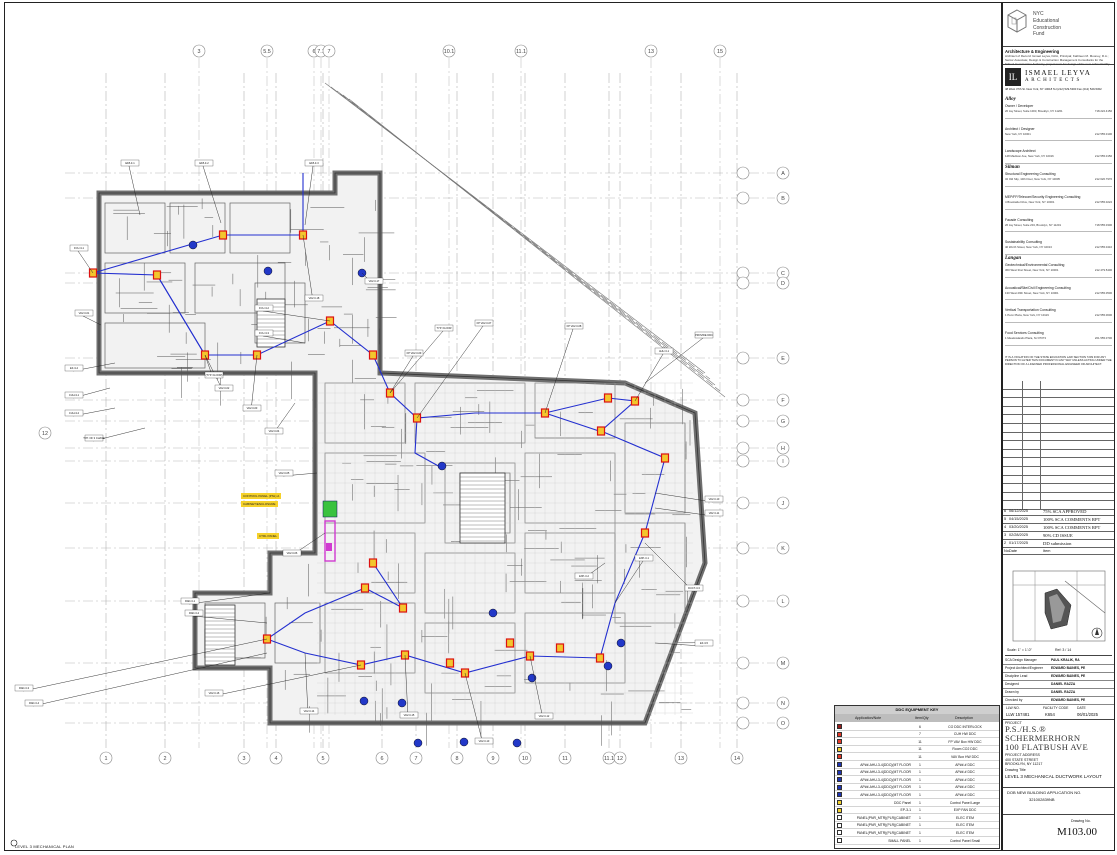  What do you see at coordinates (1019, 219) in the screenshot?
I see `consultant-role: Facade Consulting` at bounding box center [1019, 219].